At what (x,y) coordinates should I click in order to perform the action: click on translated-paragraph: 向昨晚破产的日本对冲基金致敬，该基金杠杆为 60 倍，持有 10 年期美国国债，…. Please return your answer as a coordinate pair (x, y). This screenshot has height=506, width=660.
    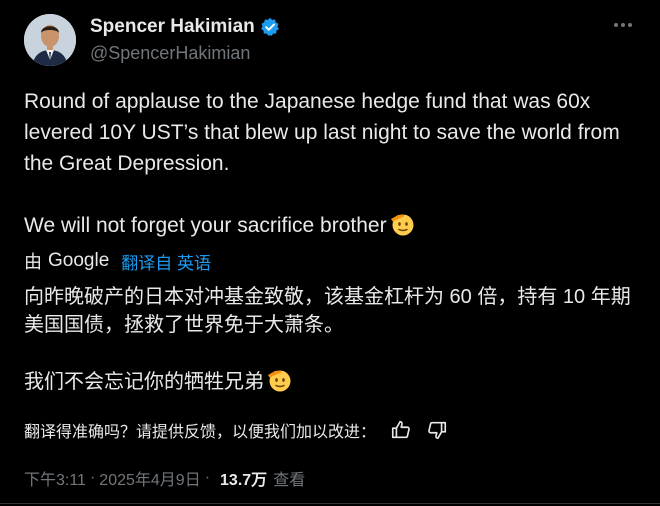
    Looking at the image, I should click on (327, 311).